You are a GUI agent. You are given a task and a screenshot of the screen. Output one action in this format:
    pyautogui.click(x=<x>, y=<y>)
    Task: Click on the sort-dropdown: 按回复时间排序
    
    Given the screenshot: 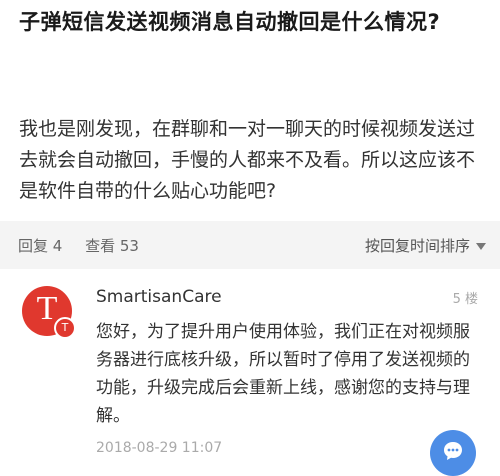 What is the action you would take?
    pyautogui.click(x=425, y=245)
    